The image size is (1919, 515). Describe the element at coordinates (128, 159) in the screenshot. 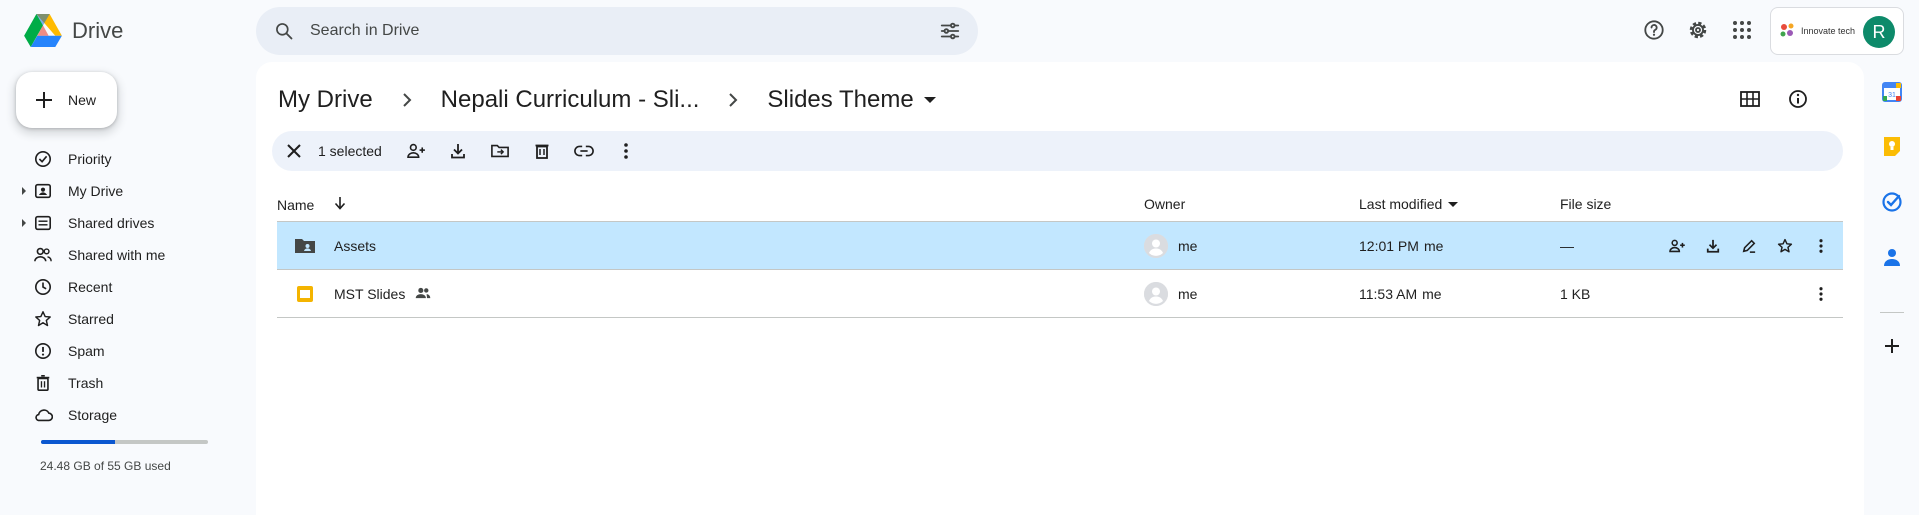

I see `sidebar-item-priority: Priority` at that location.